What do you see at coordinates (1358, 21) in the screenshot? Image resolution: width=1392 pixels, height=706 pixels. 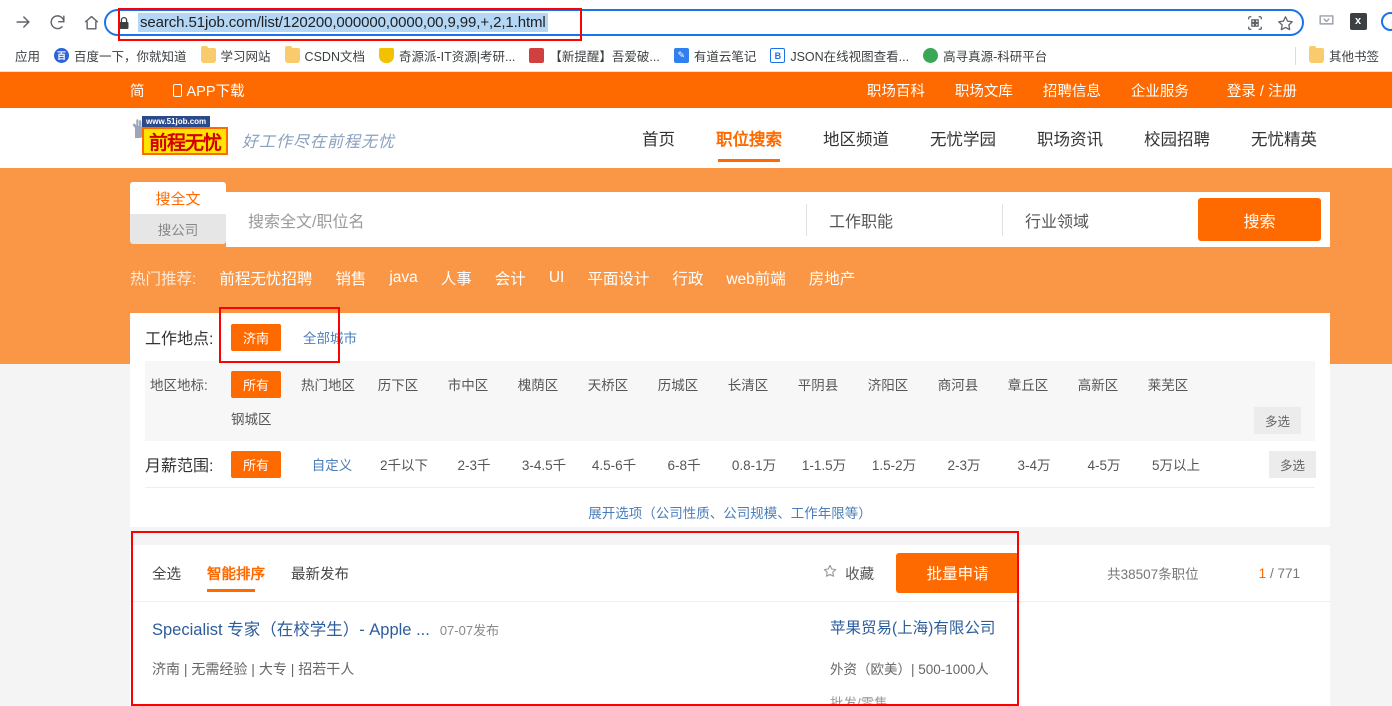 I see `extension-x-icon: x` at bounding box center [1358, 21].